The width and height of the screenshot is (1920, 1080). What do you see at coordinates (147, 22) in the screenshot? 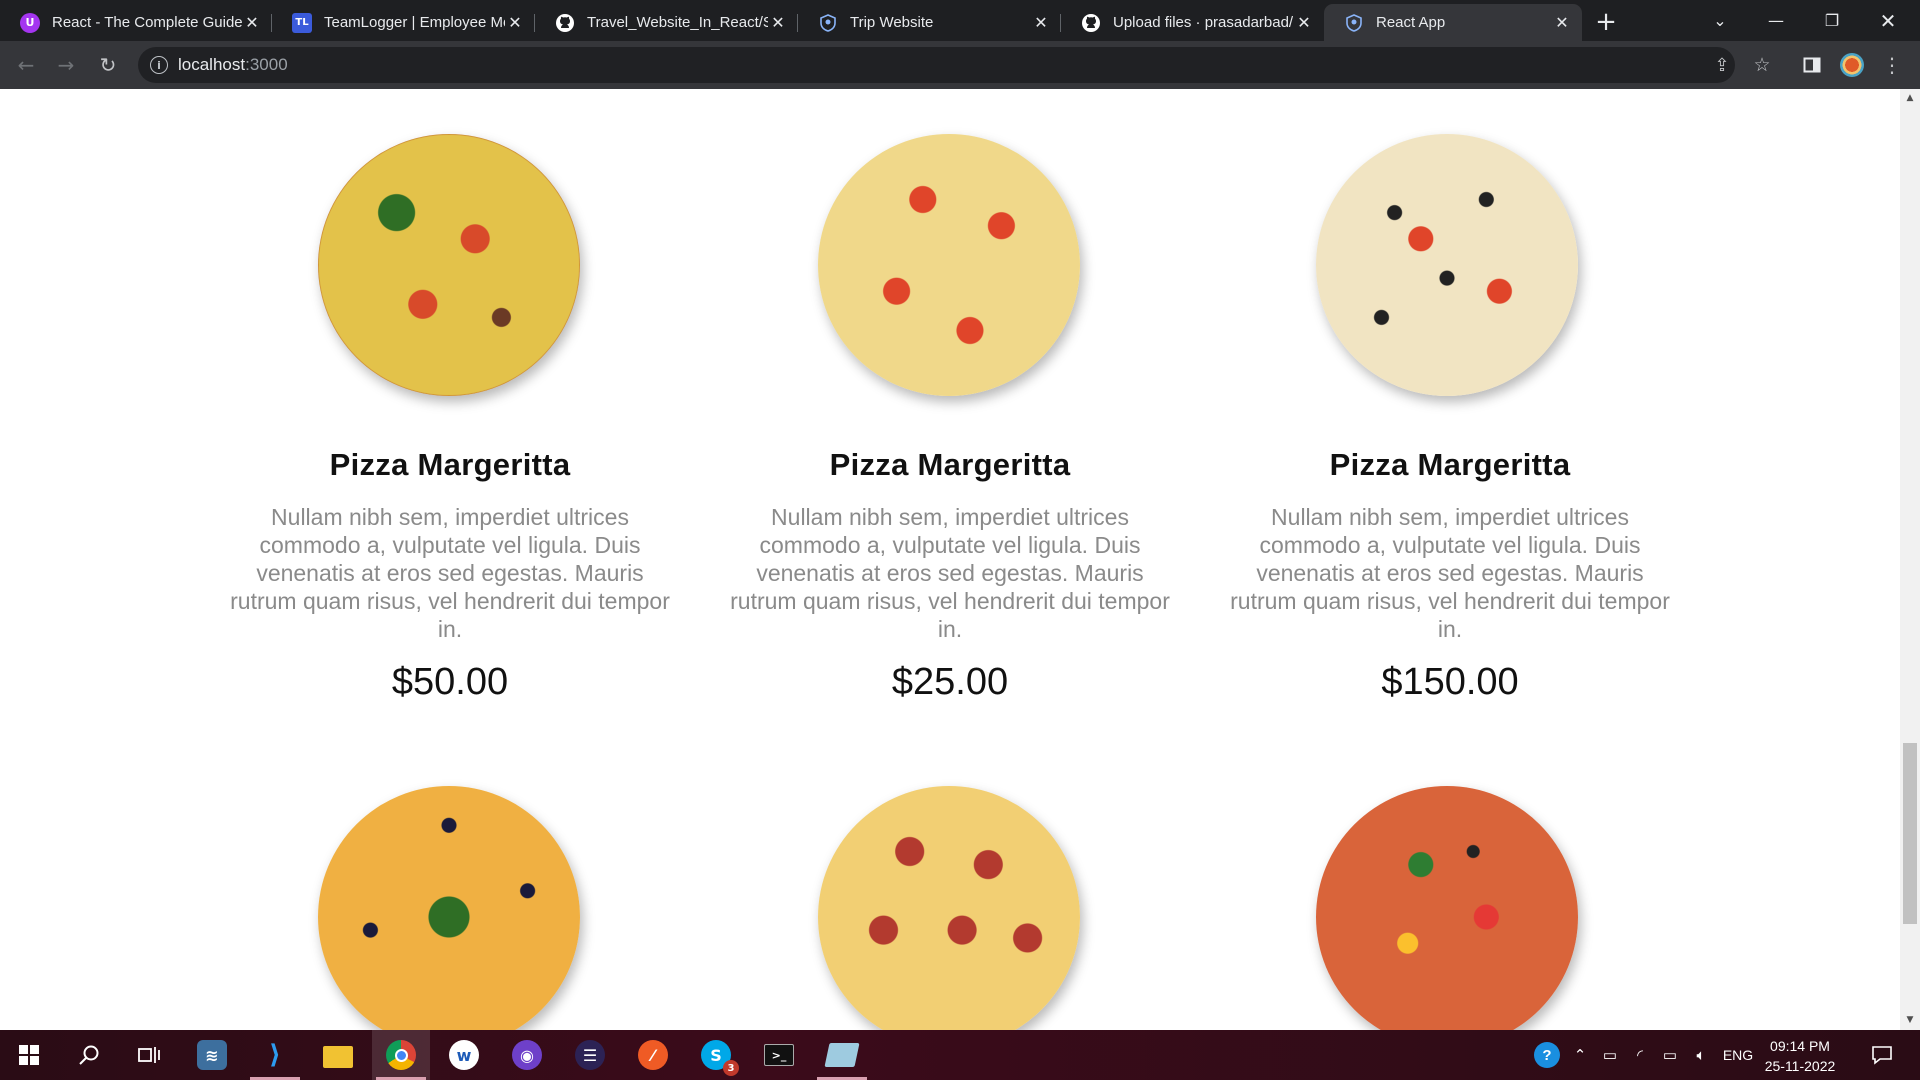
I see `tab-title: React - The Complete Guide` at bounding box center [147, 22].